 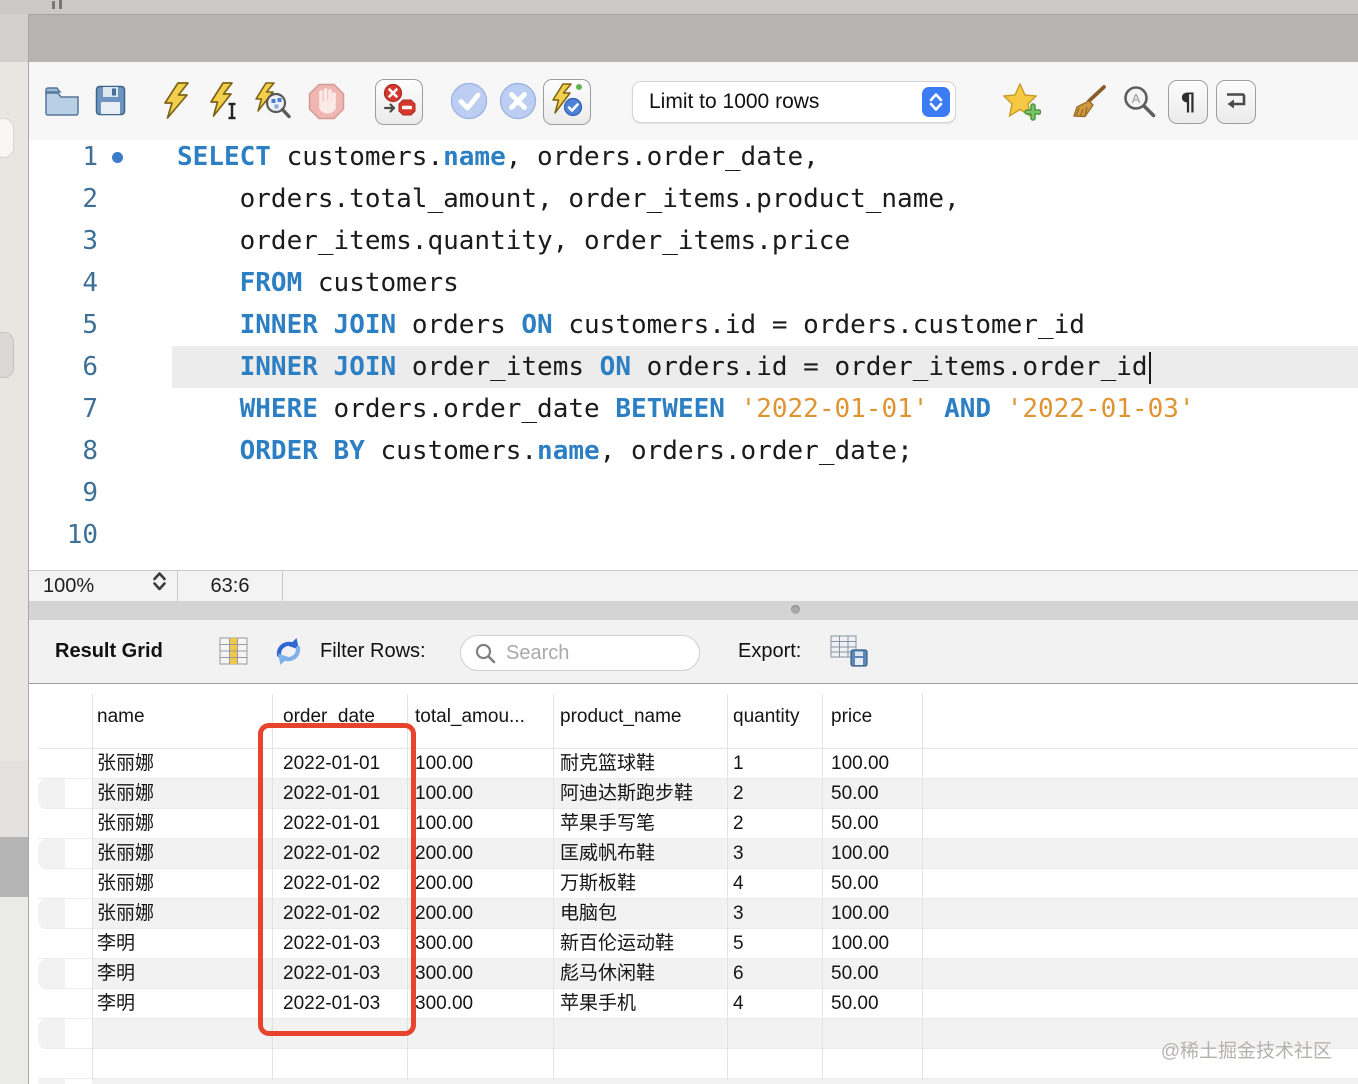 I want to click on table-cell: 匡威帆布鞋, so click(x=607, y=853).